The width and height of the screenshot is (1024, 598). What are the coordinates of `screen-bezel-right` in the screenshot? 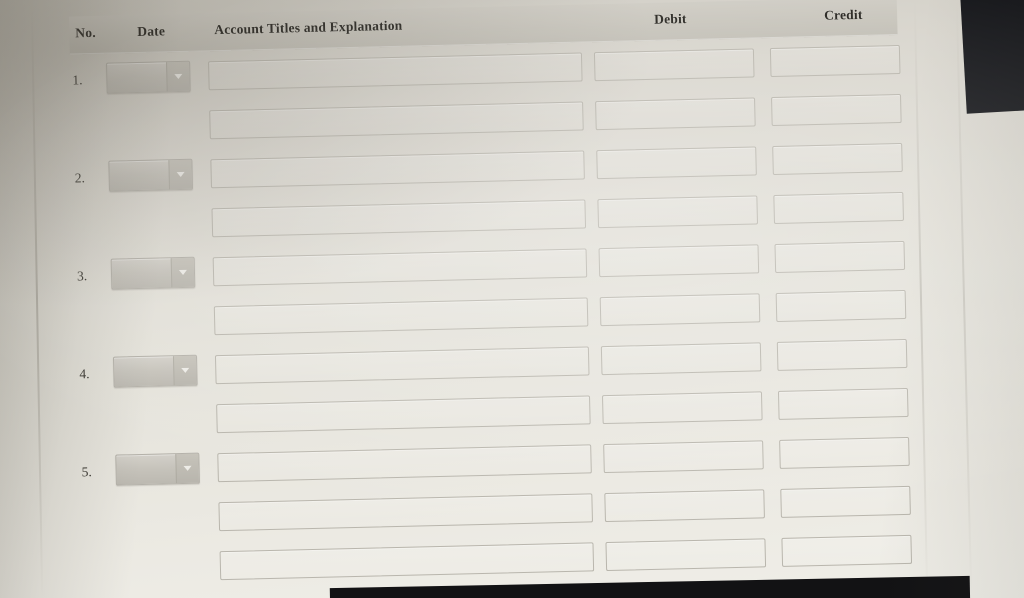 It's located at (992, 57).